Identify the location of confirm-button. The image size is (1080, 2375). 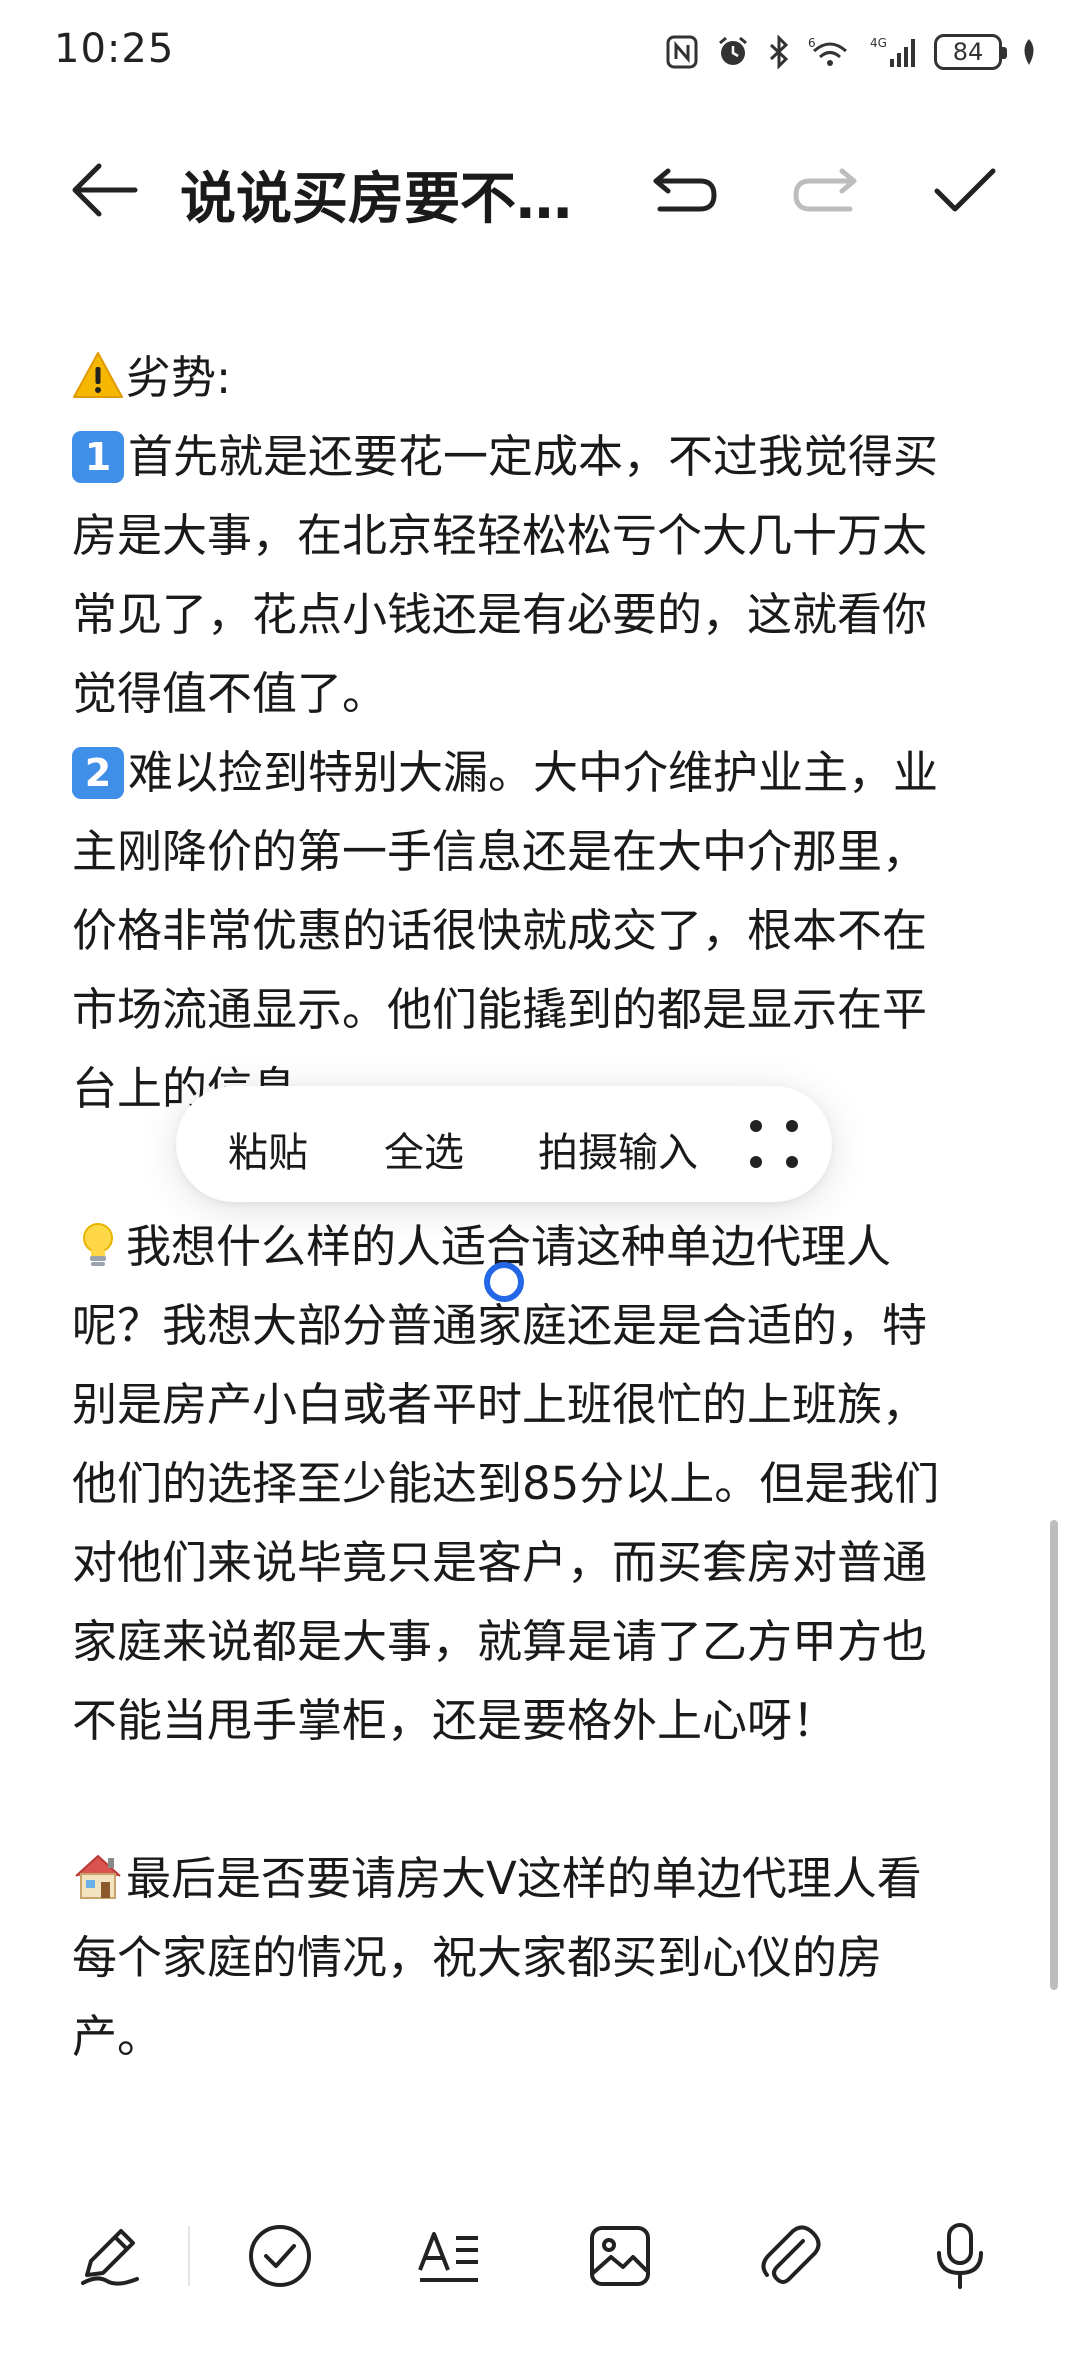
(965, 190).